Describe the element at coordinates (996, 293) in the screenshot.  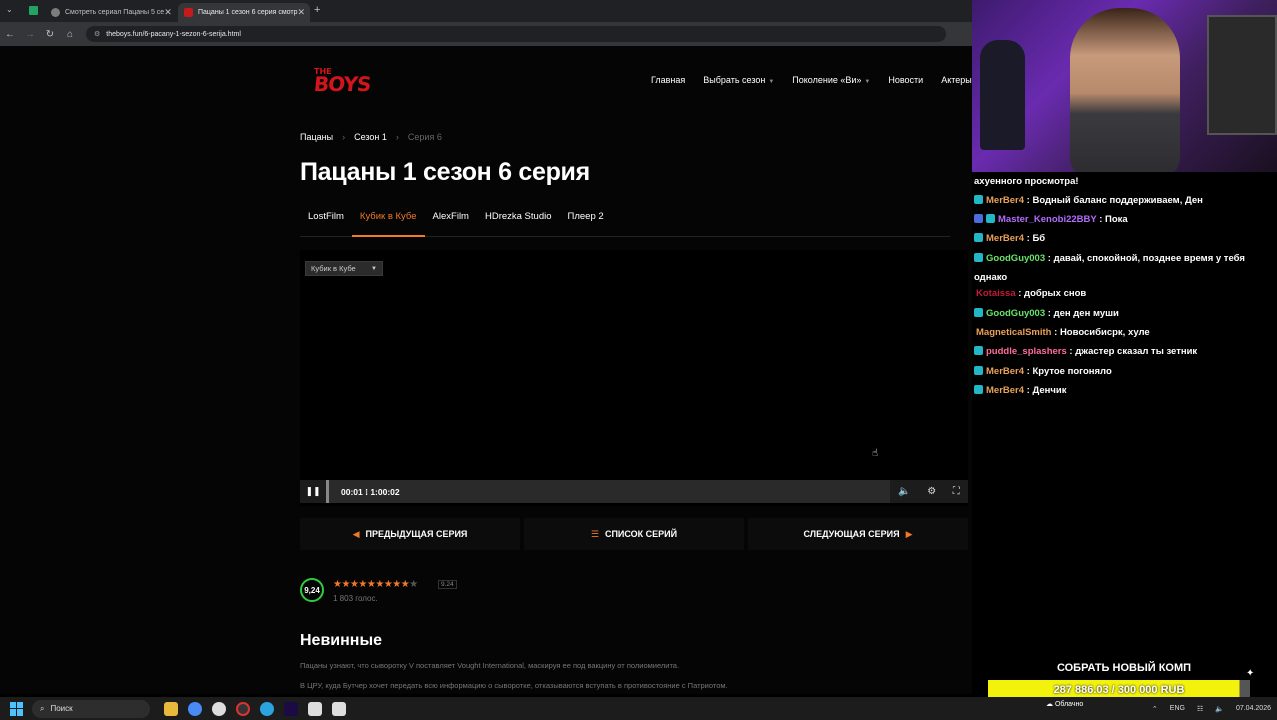
I see `chat-username: Kotaissa` at that location.